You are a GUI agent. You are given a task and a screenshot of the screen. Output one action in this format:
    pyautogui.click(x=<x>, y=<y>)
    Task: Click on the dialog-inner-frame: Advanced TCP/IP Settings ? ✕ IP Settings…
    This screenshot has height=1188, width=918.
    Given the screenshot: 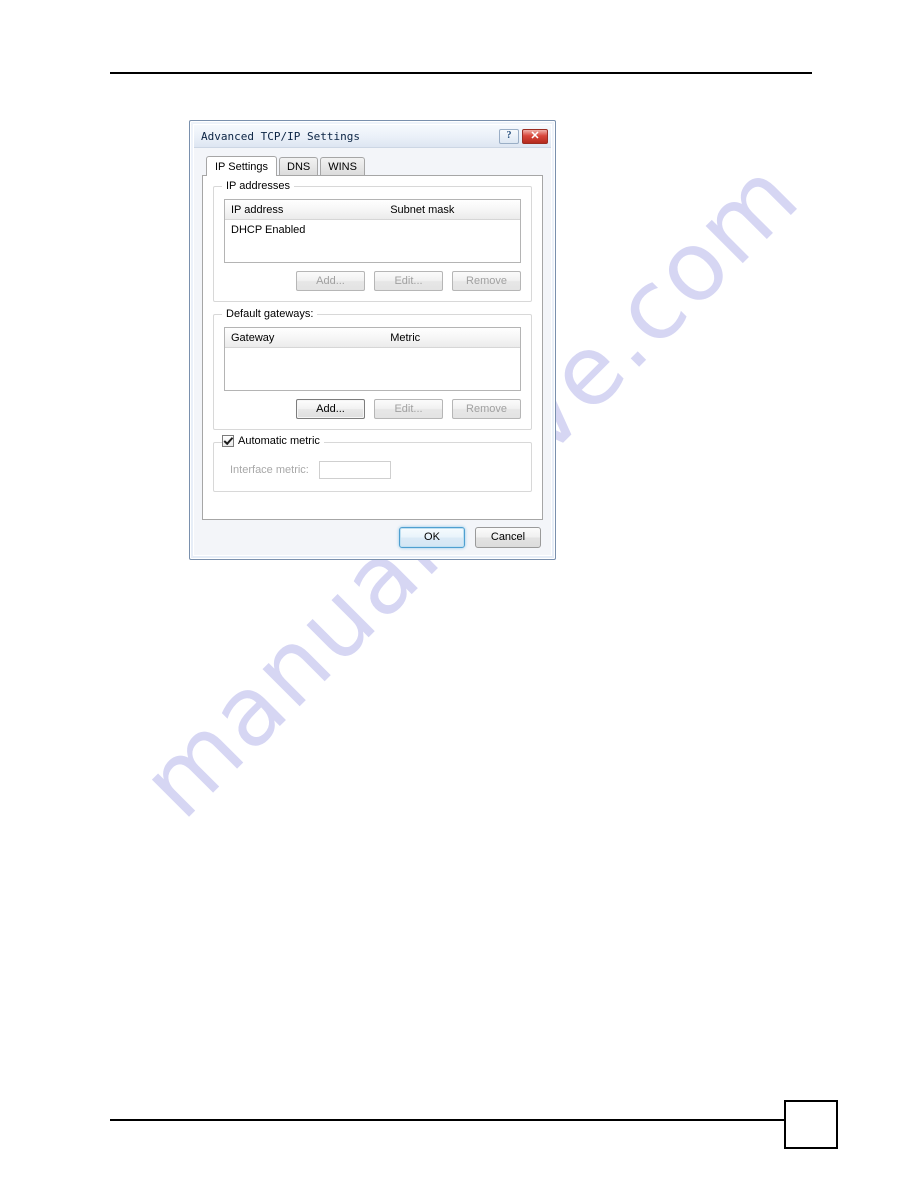 What is the action you would take?
    pyautogui.click(x=372, y=340)
    